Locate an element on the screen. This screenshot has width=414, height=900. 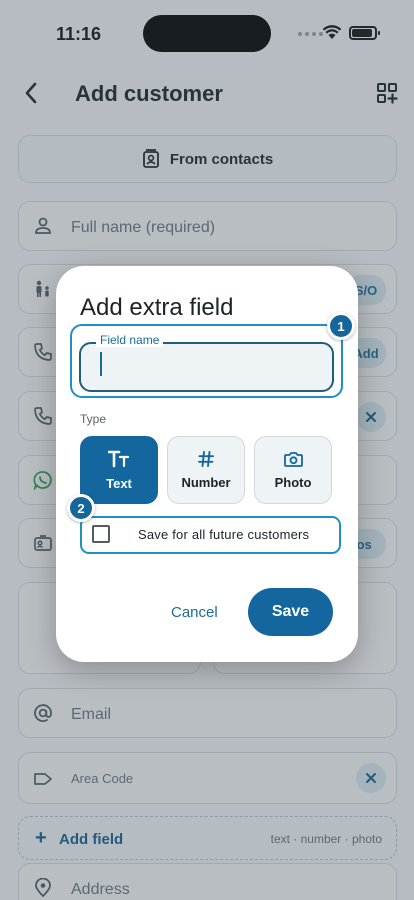
text-type-icon is located at coordinates (119, 458).